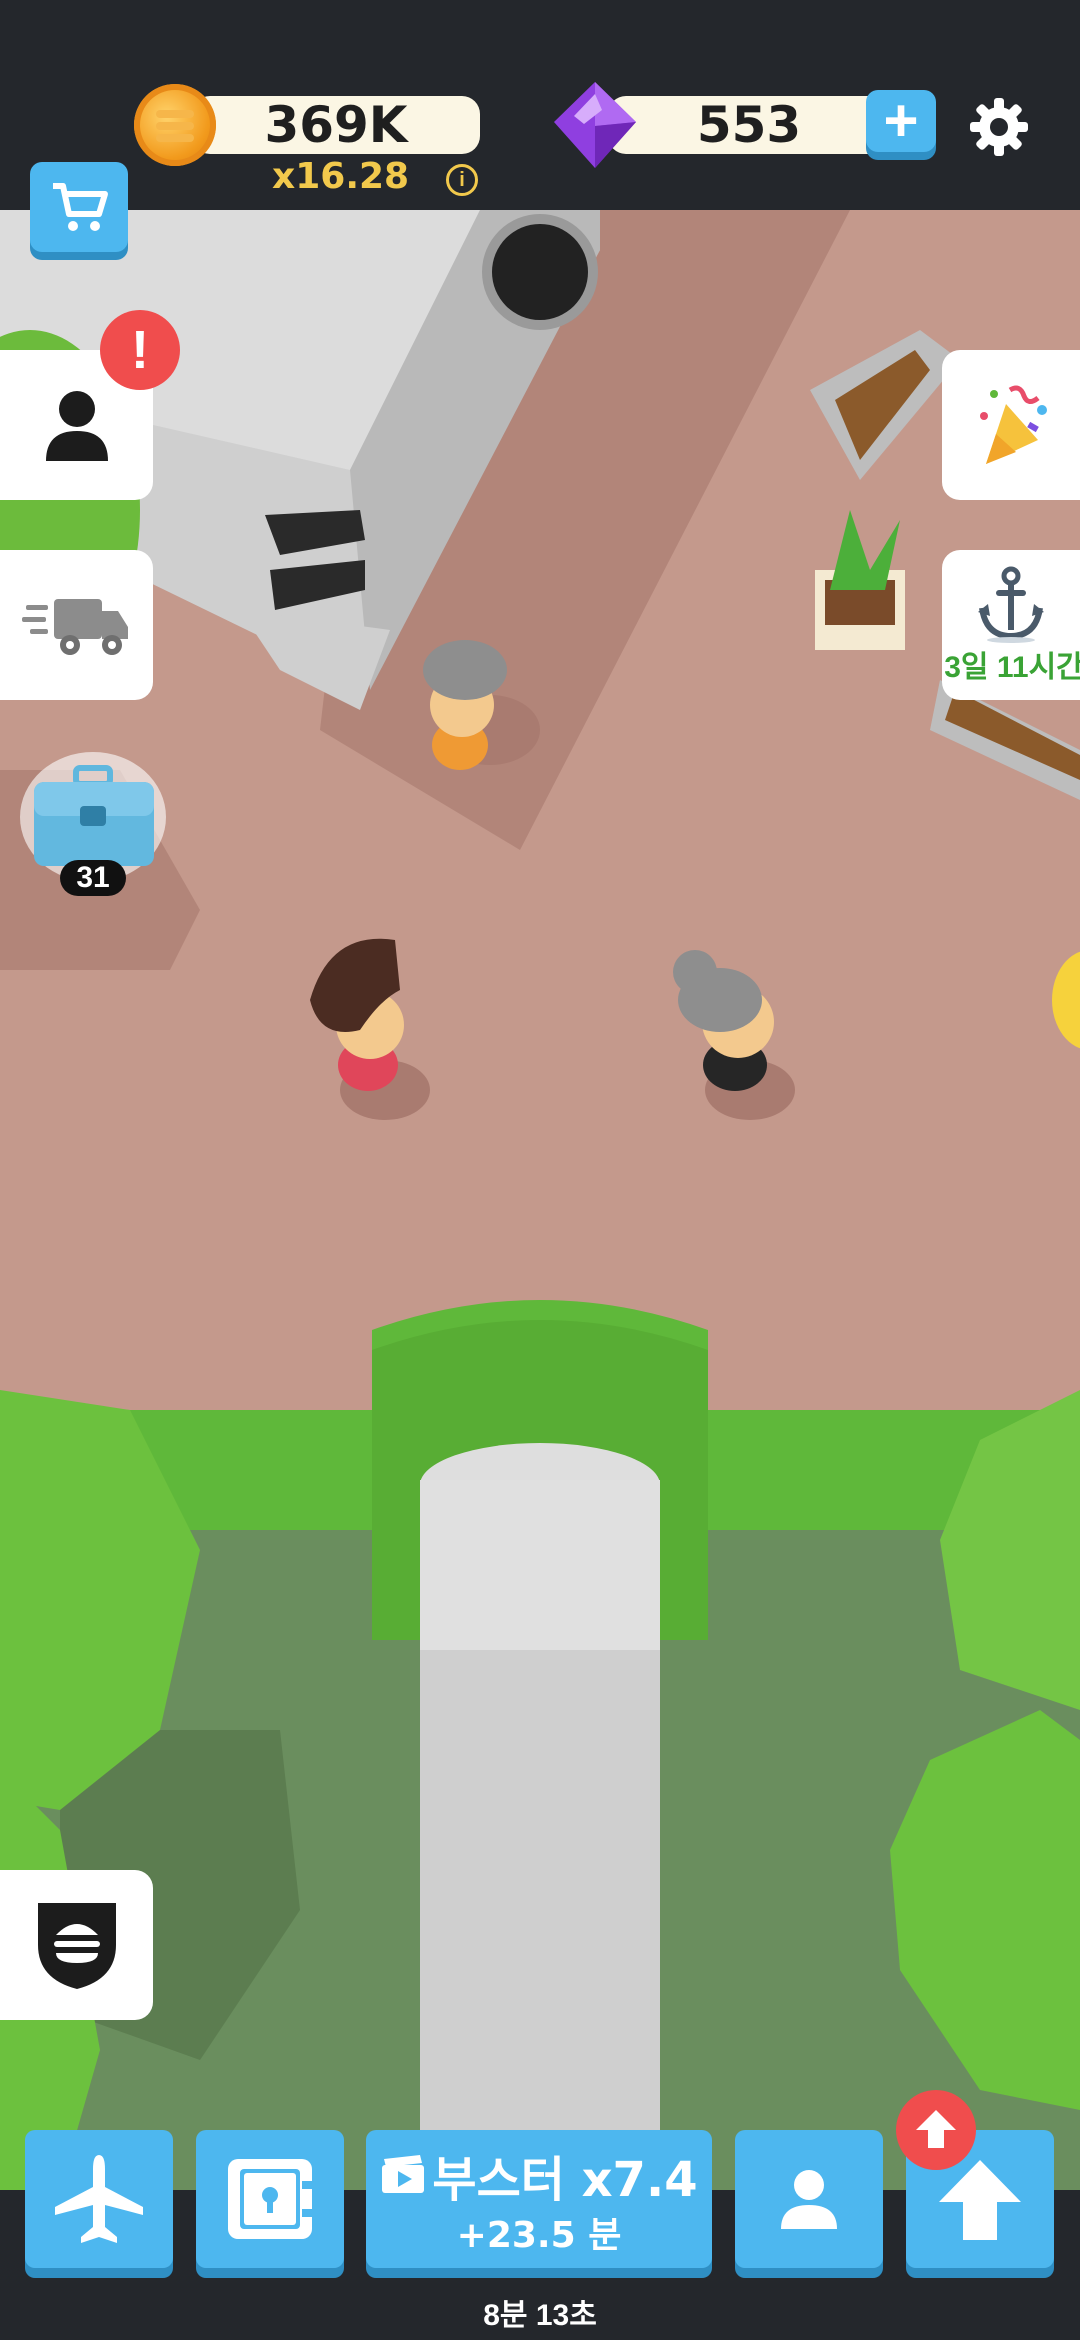 The image size is (1080, 2340). Describe the element at coordinates (1011, 604) in the screenshot. I see `anchor-icon` at that location.